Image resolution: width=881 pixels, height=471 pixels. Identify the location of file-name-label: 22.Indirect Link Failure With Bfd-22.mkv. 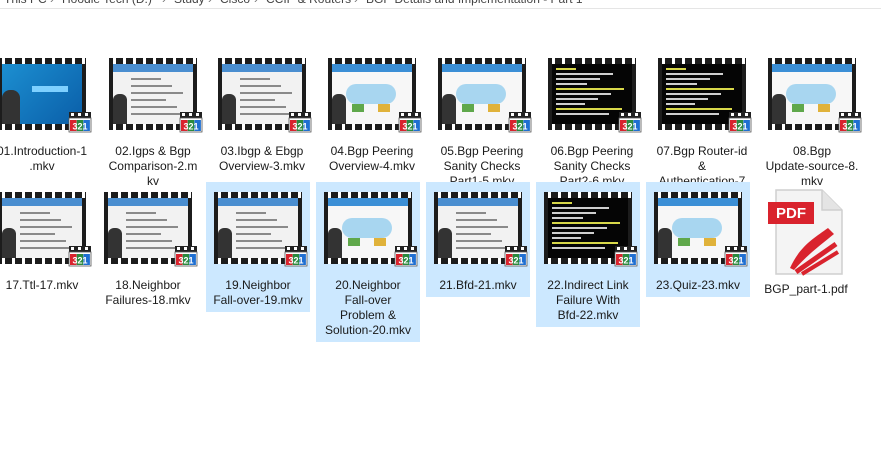
(588, 300).